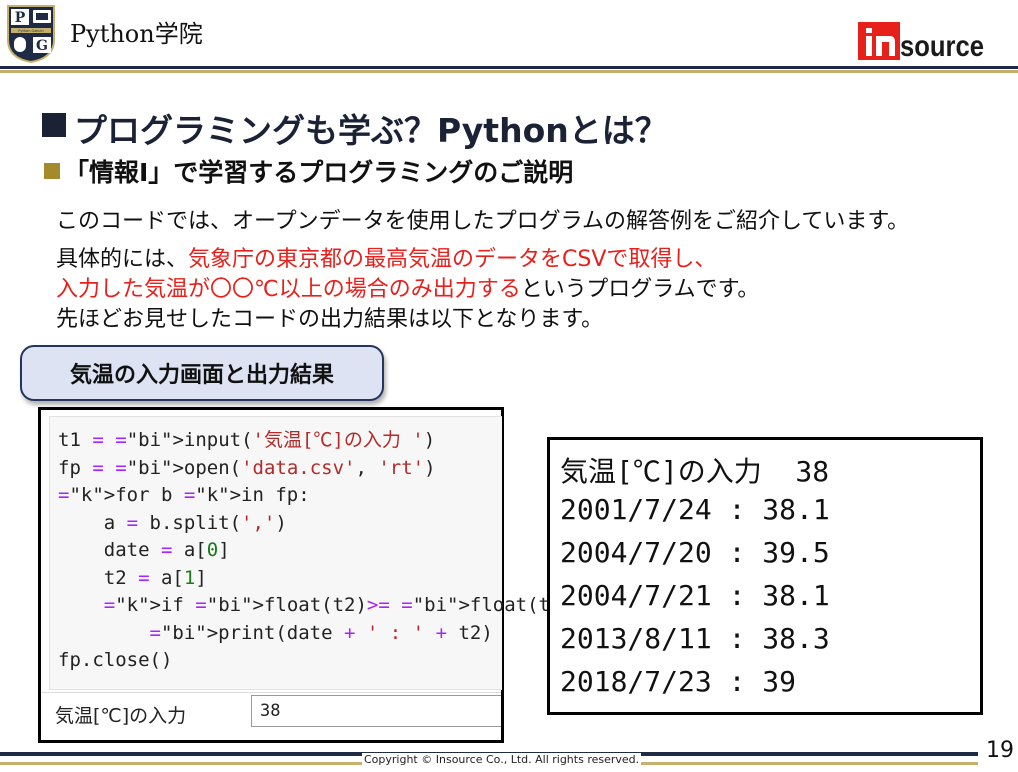 This screenshot has width=1018, height=772. What do you see at coordinates (115, 660) in the screenshot?
I see `code-line: fp.close()` at bounding box center [115, 660].